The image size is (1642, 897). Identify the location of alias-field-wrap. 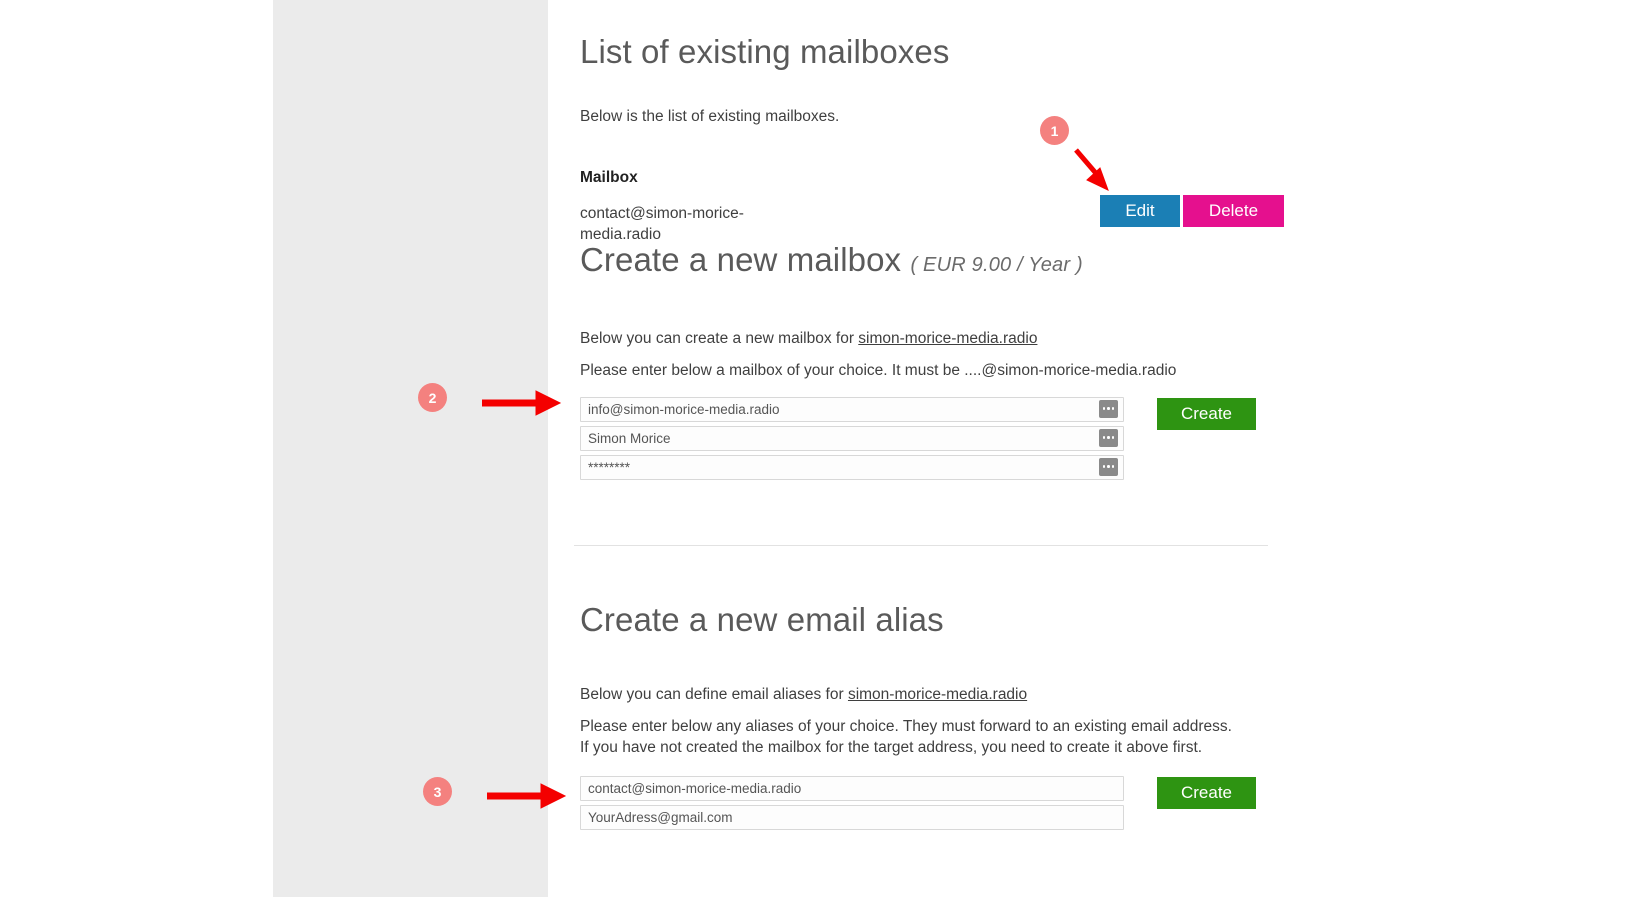
(852, 788).